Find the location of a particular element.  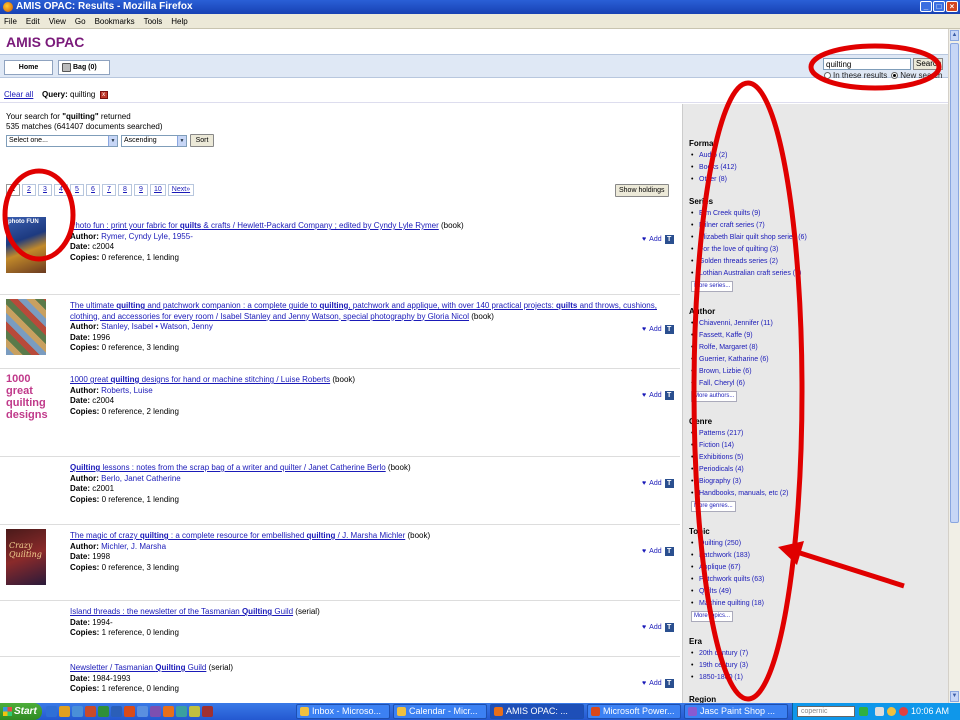

menu-view: View is located at coordinates (57, 21).